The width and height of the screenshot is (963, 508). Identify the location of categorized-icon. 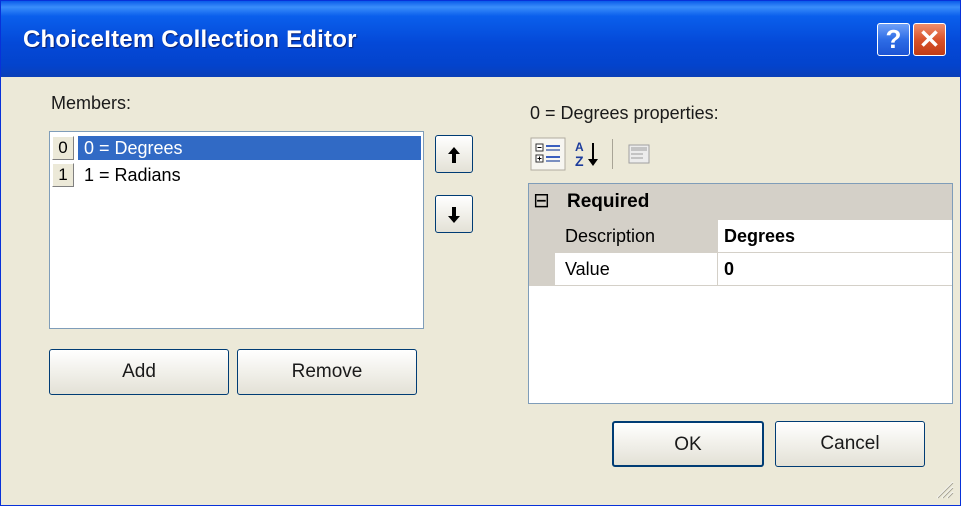
(548, 156).